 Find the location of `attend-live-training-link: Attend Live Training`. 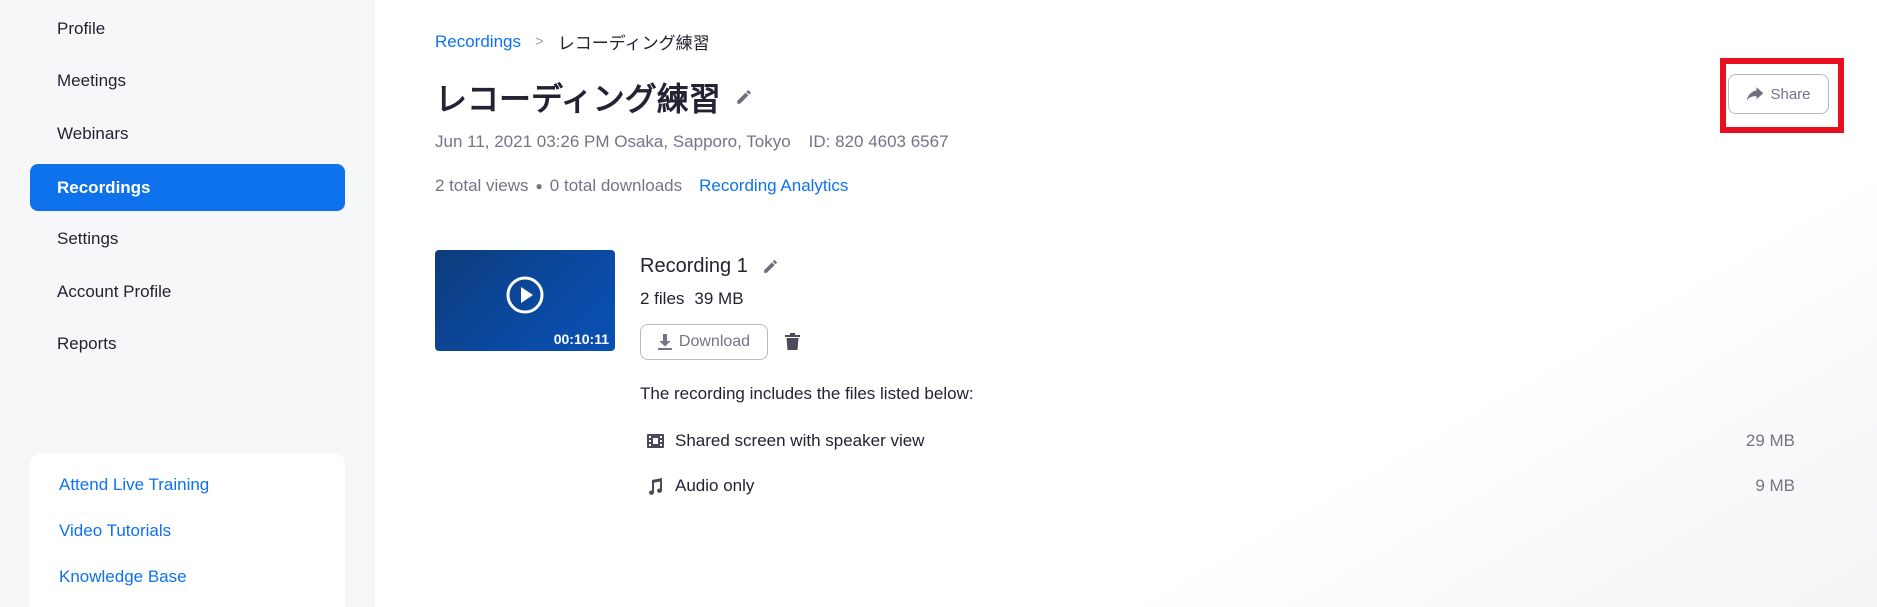

attend-live-training-link: Attend Live Training is located at coordinates (134, 485).